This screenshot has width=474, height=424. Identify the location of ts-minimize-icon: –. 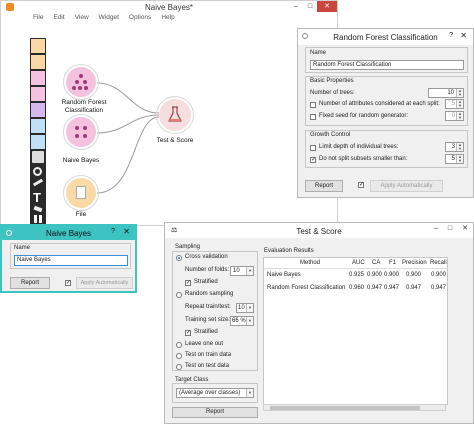
(436, 228).